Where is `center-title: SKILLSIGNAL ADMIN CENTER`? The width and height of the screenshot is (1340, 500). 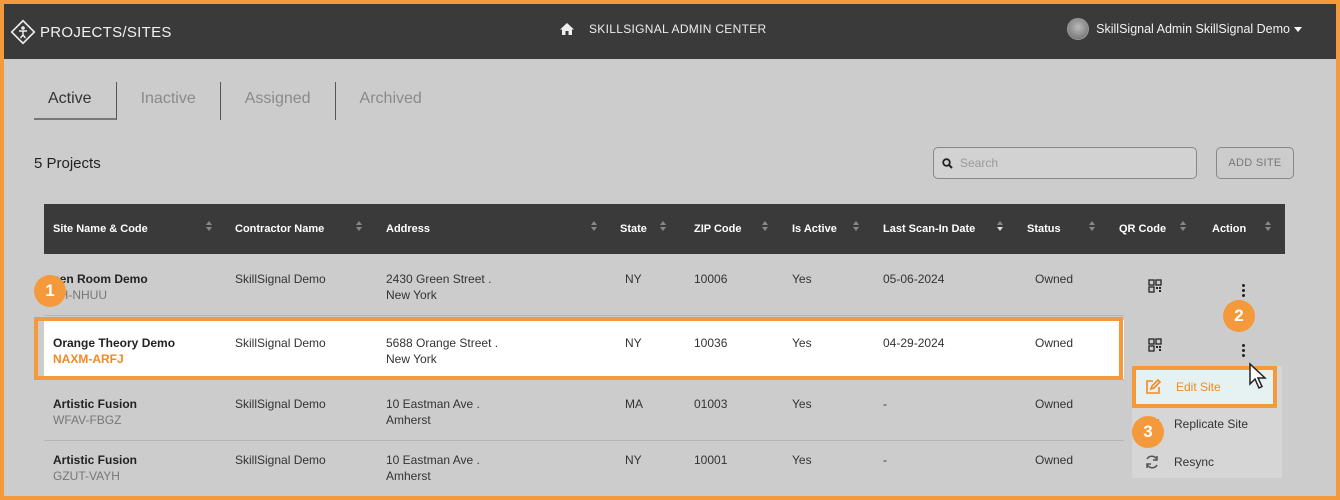
center-title: SKILLSIGNAL ADMIN CENTER is located at coordinates (678, 29).